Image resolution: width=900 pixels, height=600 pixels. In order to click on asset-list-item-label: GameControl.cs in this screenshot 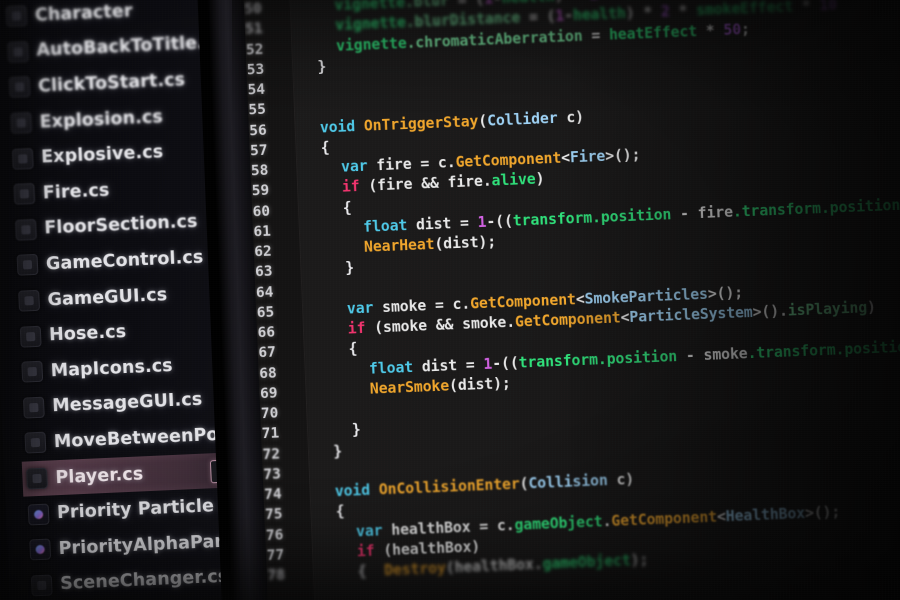, I will do `click(124, 261)`.